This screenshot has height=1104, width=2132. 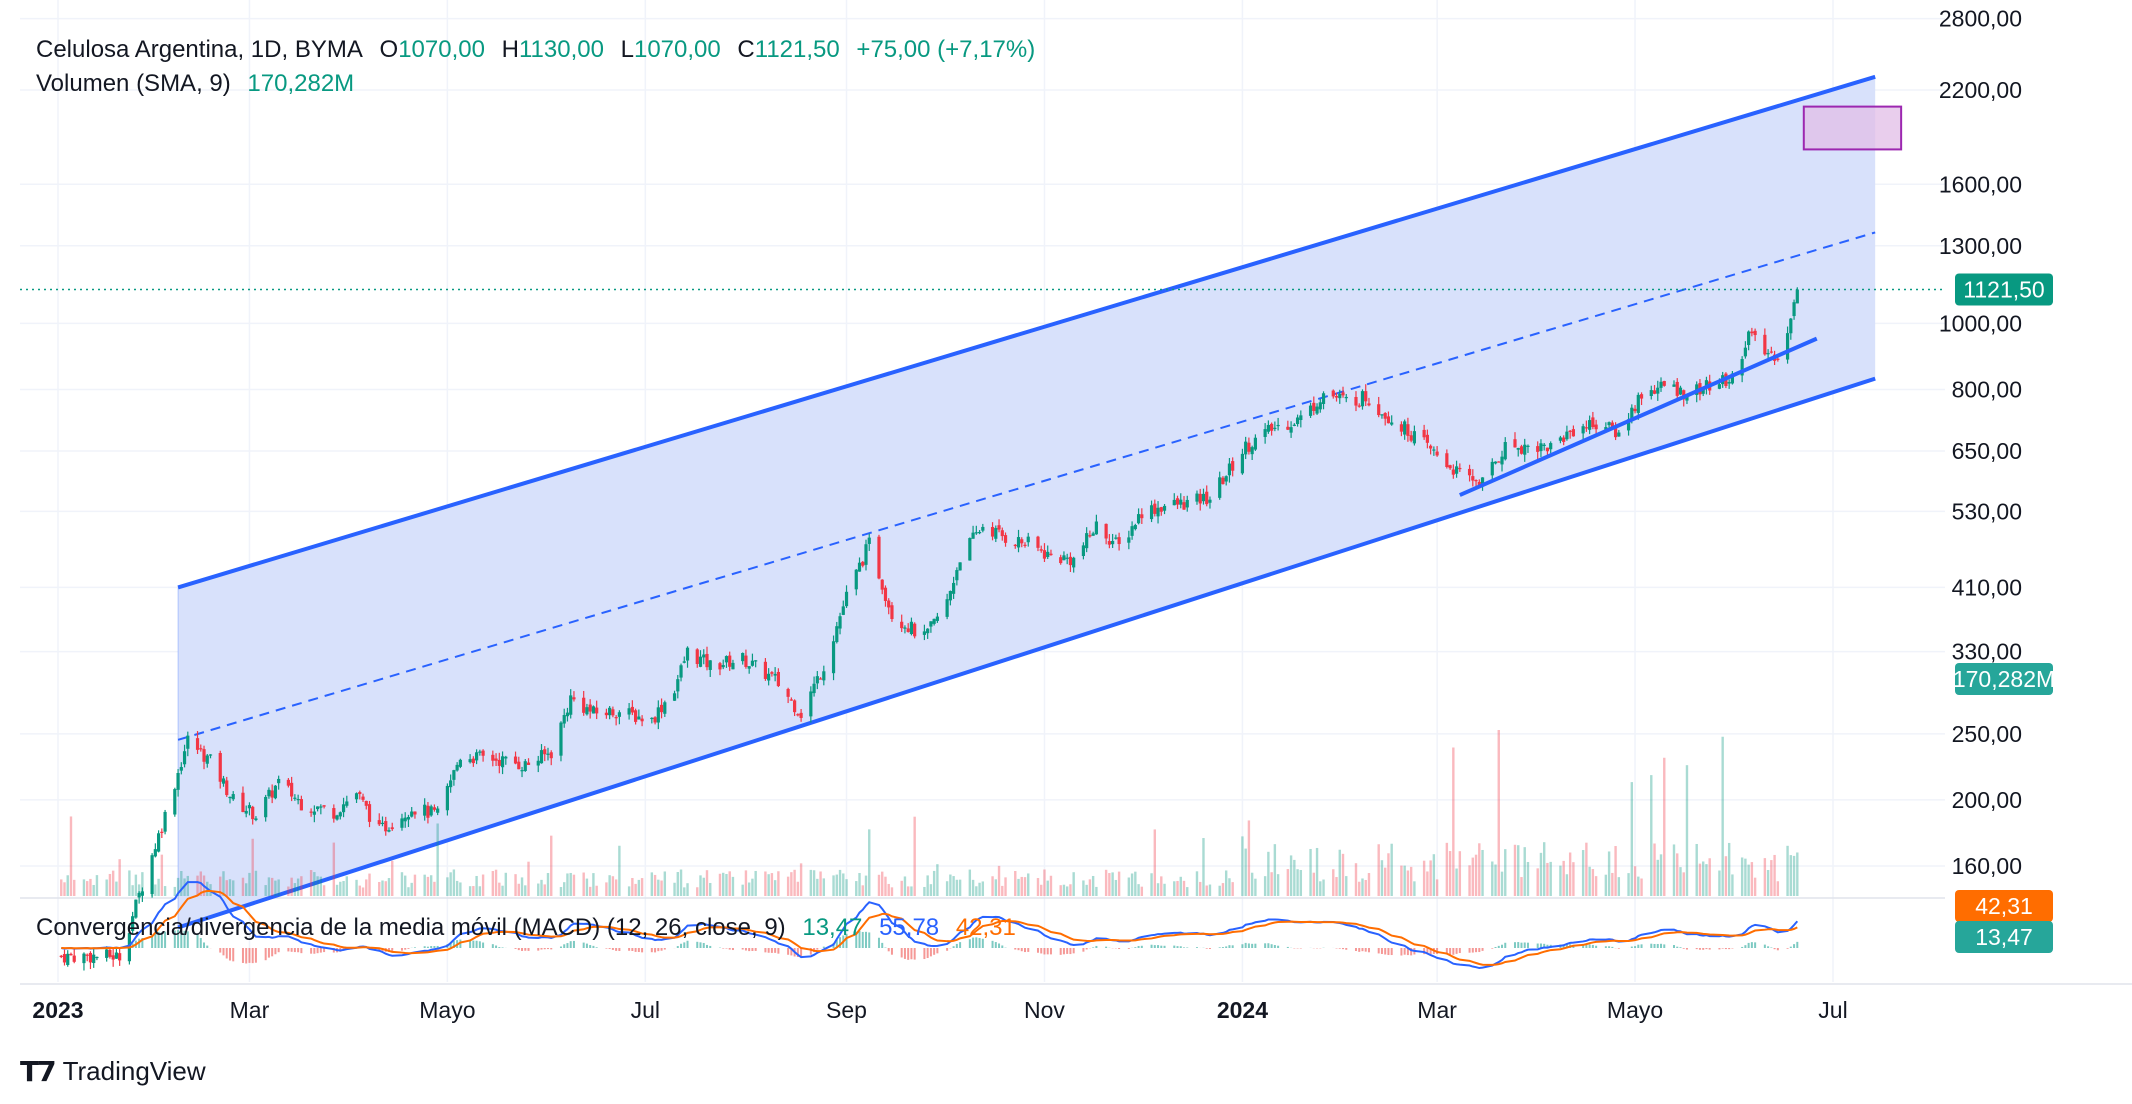 What do you see at coordinates (199, 49) in the screenshot?
I see `symbol-label: Celulosa Argentina, 1D, BYMA` at bounding box center [199, 49].